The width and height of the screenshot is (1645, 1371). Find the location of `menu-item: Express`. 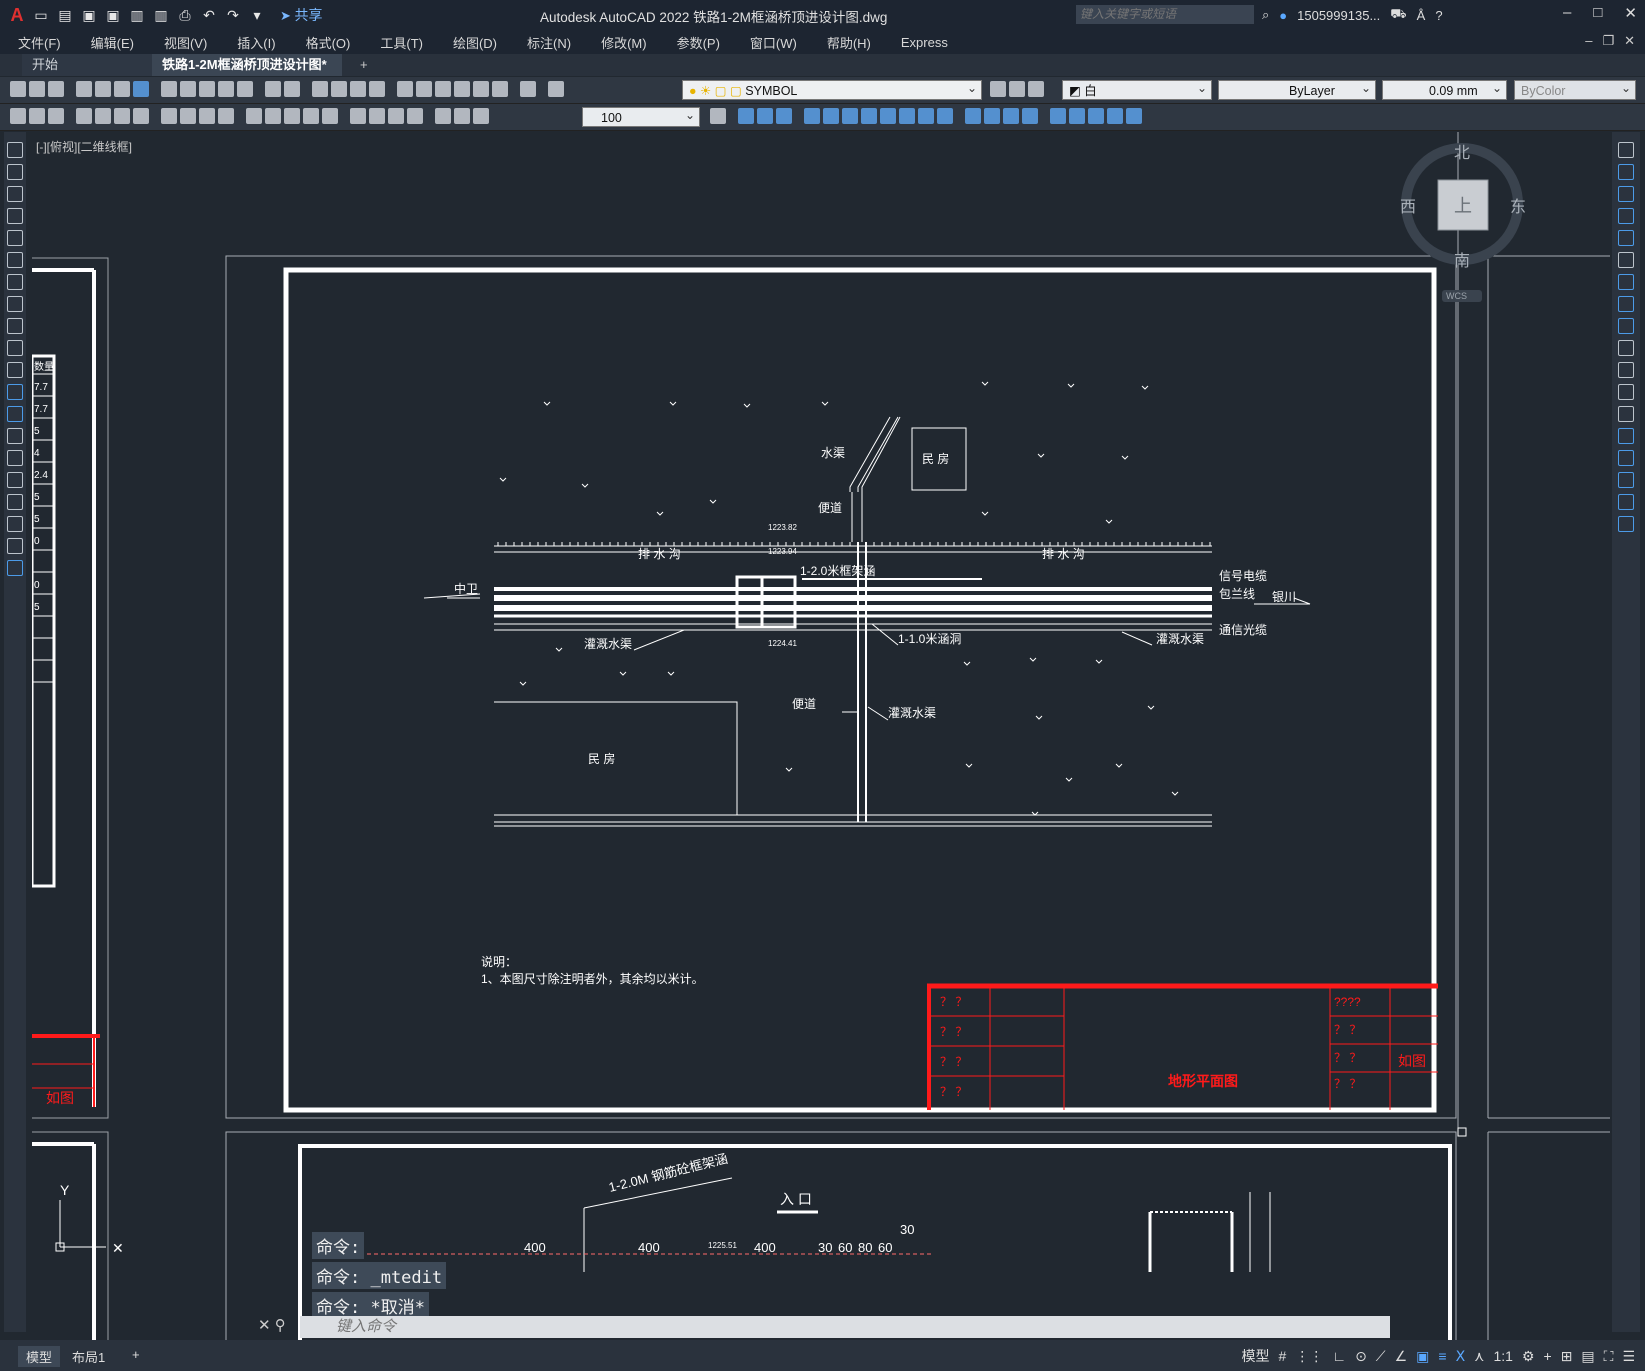

menu-item: Express is located at coordinates (924, 42).